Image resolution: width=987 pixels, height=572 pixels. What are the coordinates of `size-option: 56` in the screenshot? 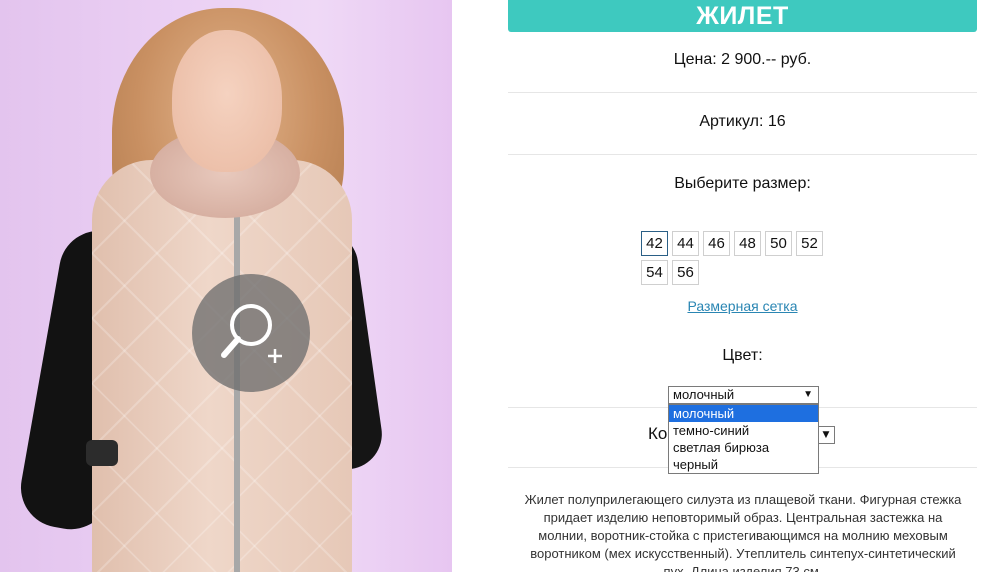 It's located at (685, 272).